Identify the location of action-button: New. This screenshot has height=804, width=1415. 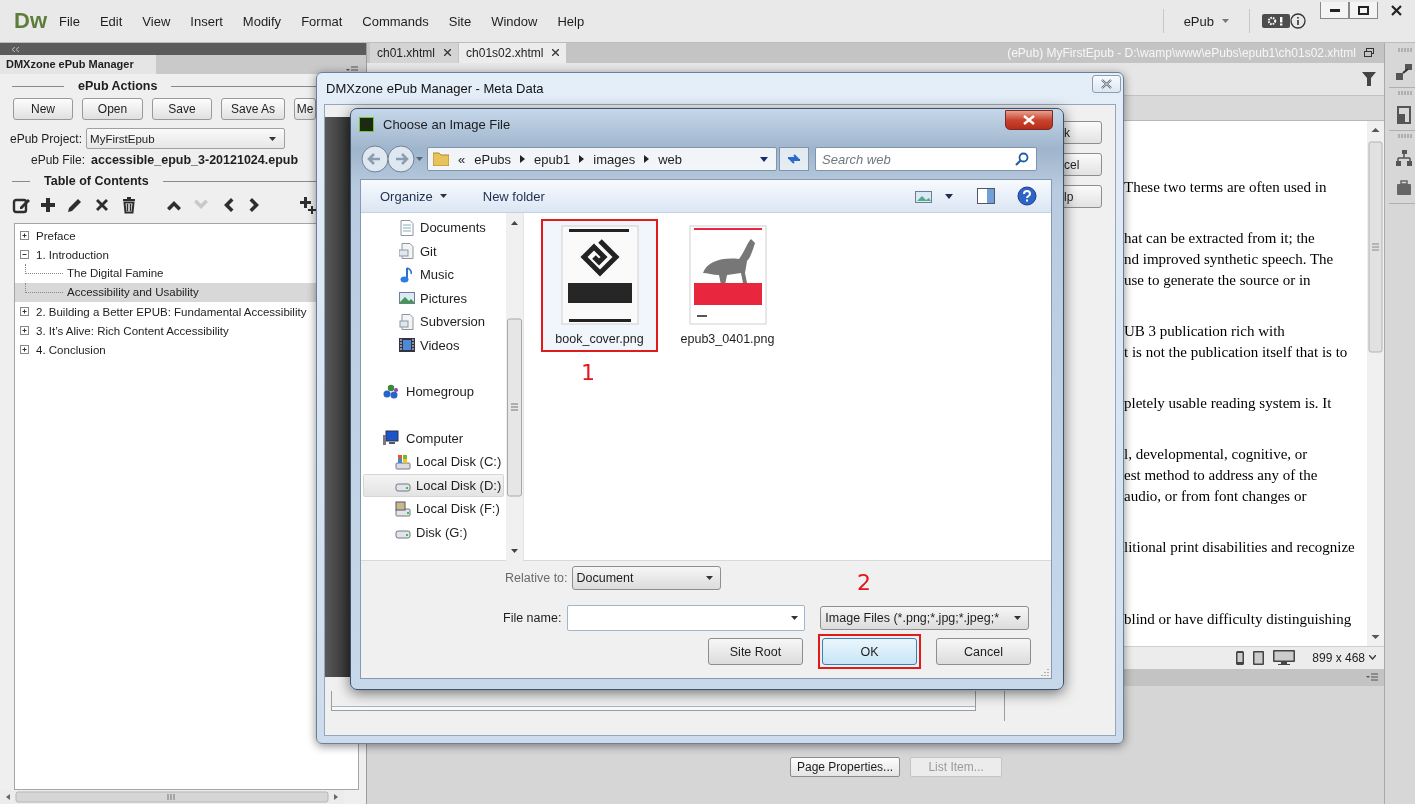
(43, 109).